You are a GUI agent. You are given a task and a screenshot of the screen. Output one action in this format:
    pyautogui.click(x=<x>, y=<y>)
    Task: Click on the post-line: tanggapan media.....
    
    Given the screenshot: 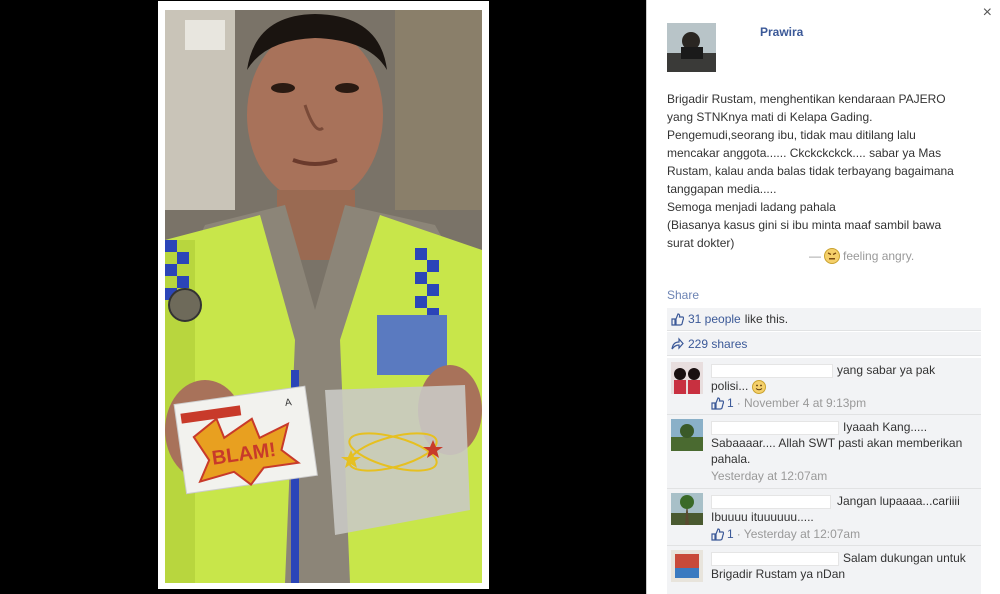 What is the action you would take?
    pyautogui.click(x=722, y=189)
    